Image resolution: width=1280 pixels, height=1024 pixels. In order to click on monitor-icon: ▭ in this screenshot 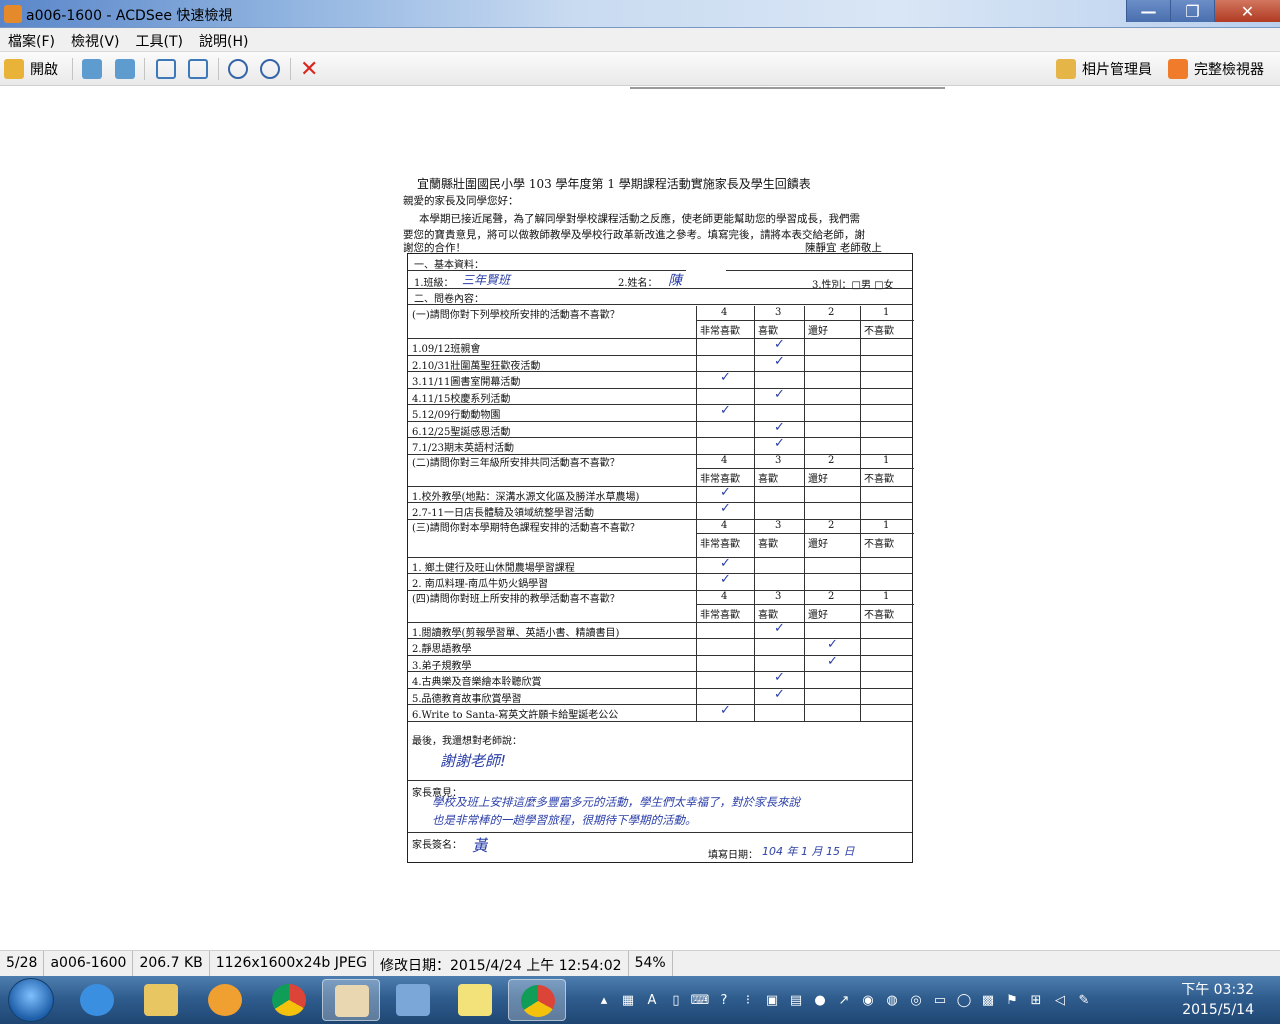, I will do `click(940, 1000)`.